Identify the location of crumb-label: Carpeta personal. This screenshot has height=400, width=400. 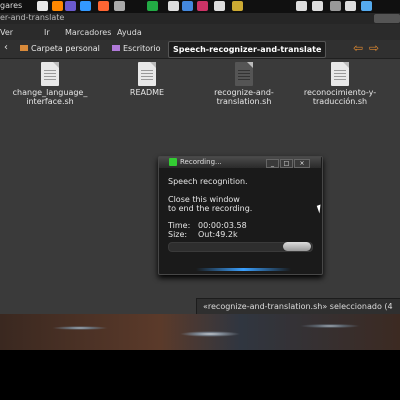
(65, 48).